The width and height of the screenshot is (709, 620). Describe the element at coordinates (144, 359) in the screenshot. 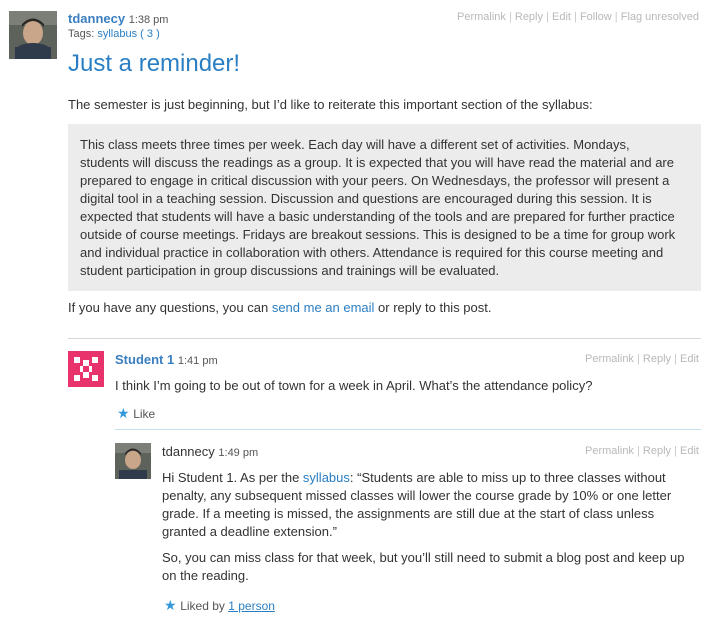

I see `reply1-author-name: Student 1` at that location.